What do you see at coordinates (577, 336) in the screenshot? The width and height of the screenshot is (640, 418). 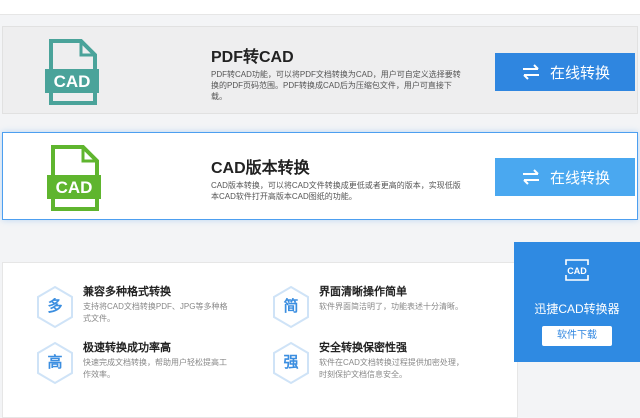 I see `software-download-button: 软件下载` at bounding box center [577, 336].